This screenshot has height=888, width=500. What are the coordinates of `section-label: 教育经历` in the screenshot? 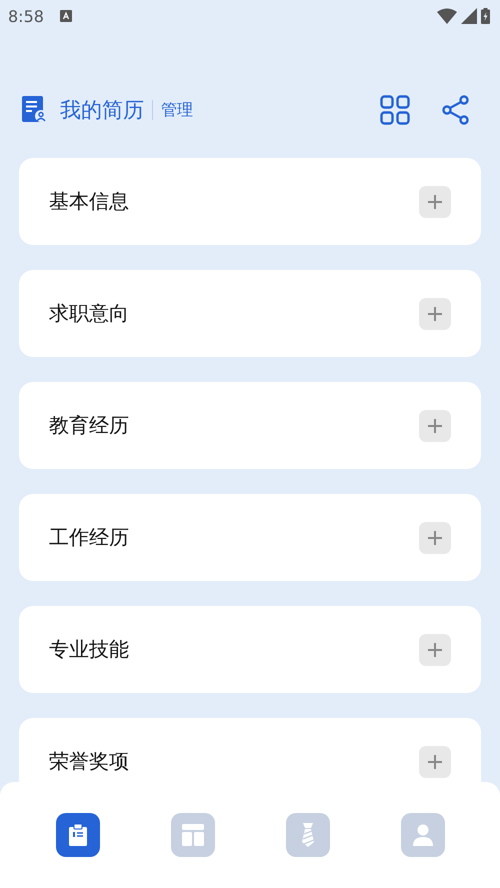 It's located at (89, 425).